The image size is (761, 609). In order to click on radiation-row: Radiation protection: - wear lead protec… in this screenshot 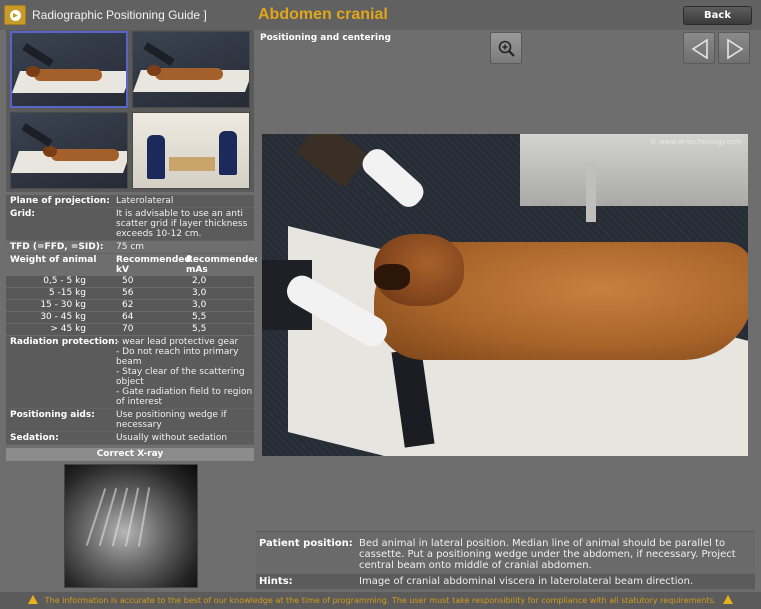, I will do `click(130, 372)`.